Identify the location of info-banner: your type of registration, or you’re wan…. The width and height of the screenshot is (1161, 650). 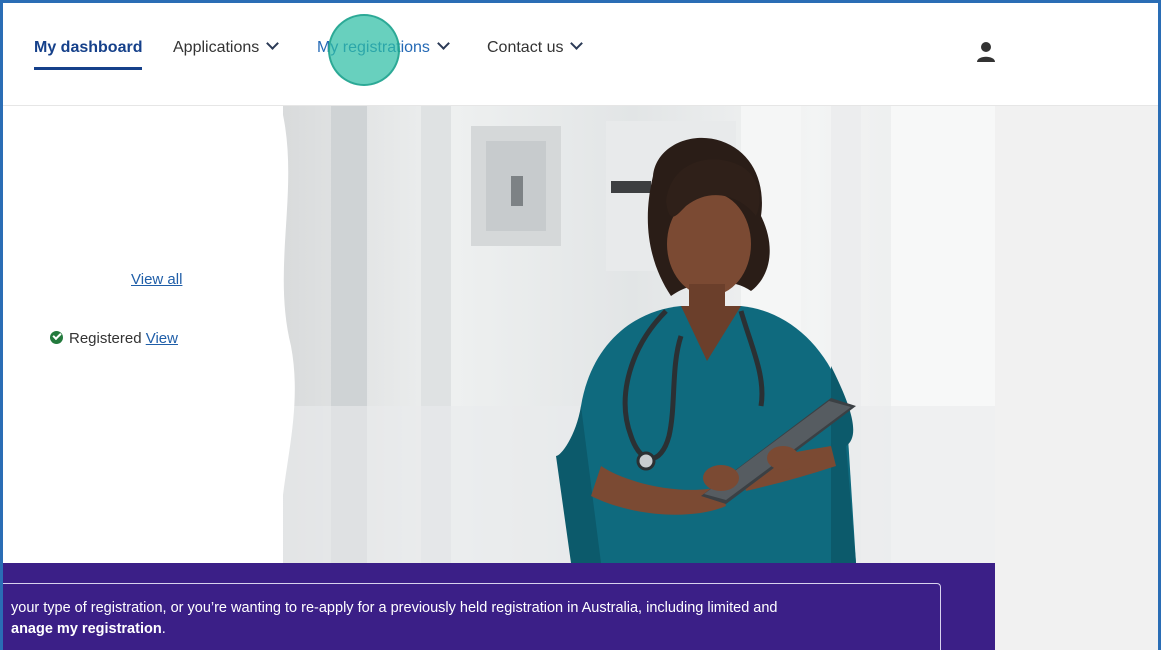
(499, 606).